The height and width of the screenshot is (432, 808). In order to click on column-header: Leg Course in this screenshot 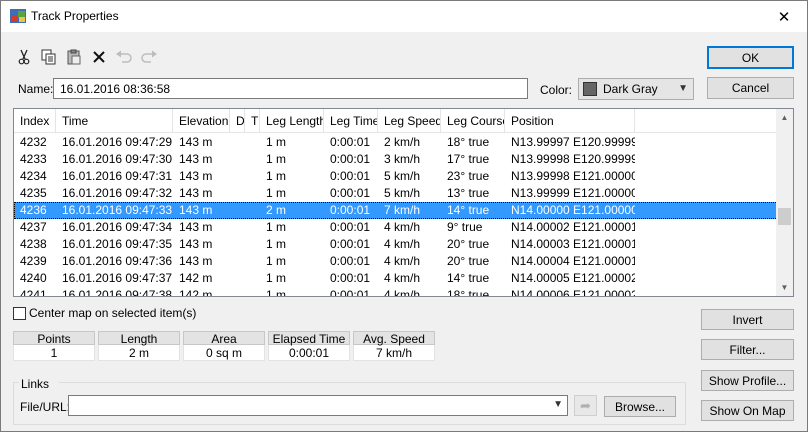, I will do `click(473, 121)`.